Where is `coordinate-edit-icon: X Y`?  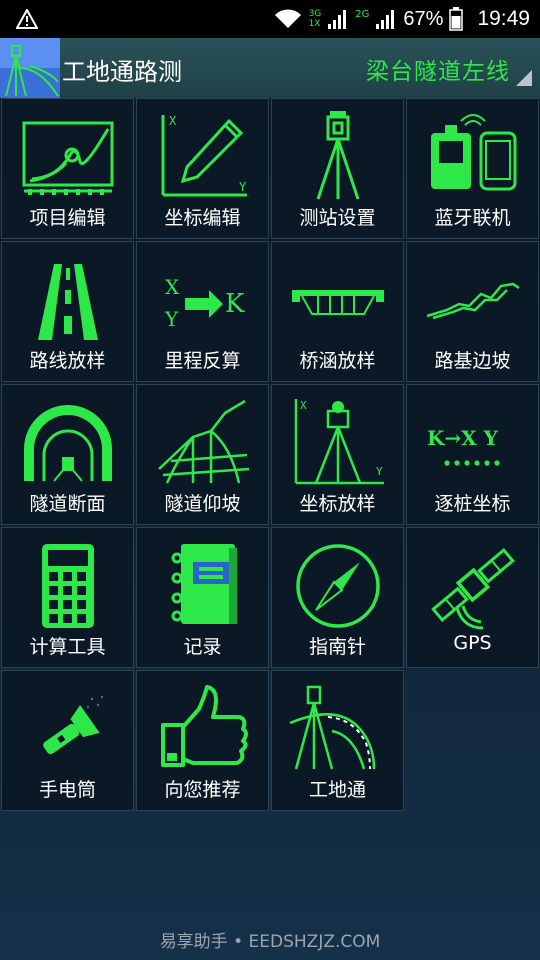 coordinate-edit-icon: X Y is located at coordinates (204, 155).